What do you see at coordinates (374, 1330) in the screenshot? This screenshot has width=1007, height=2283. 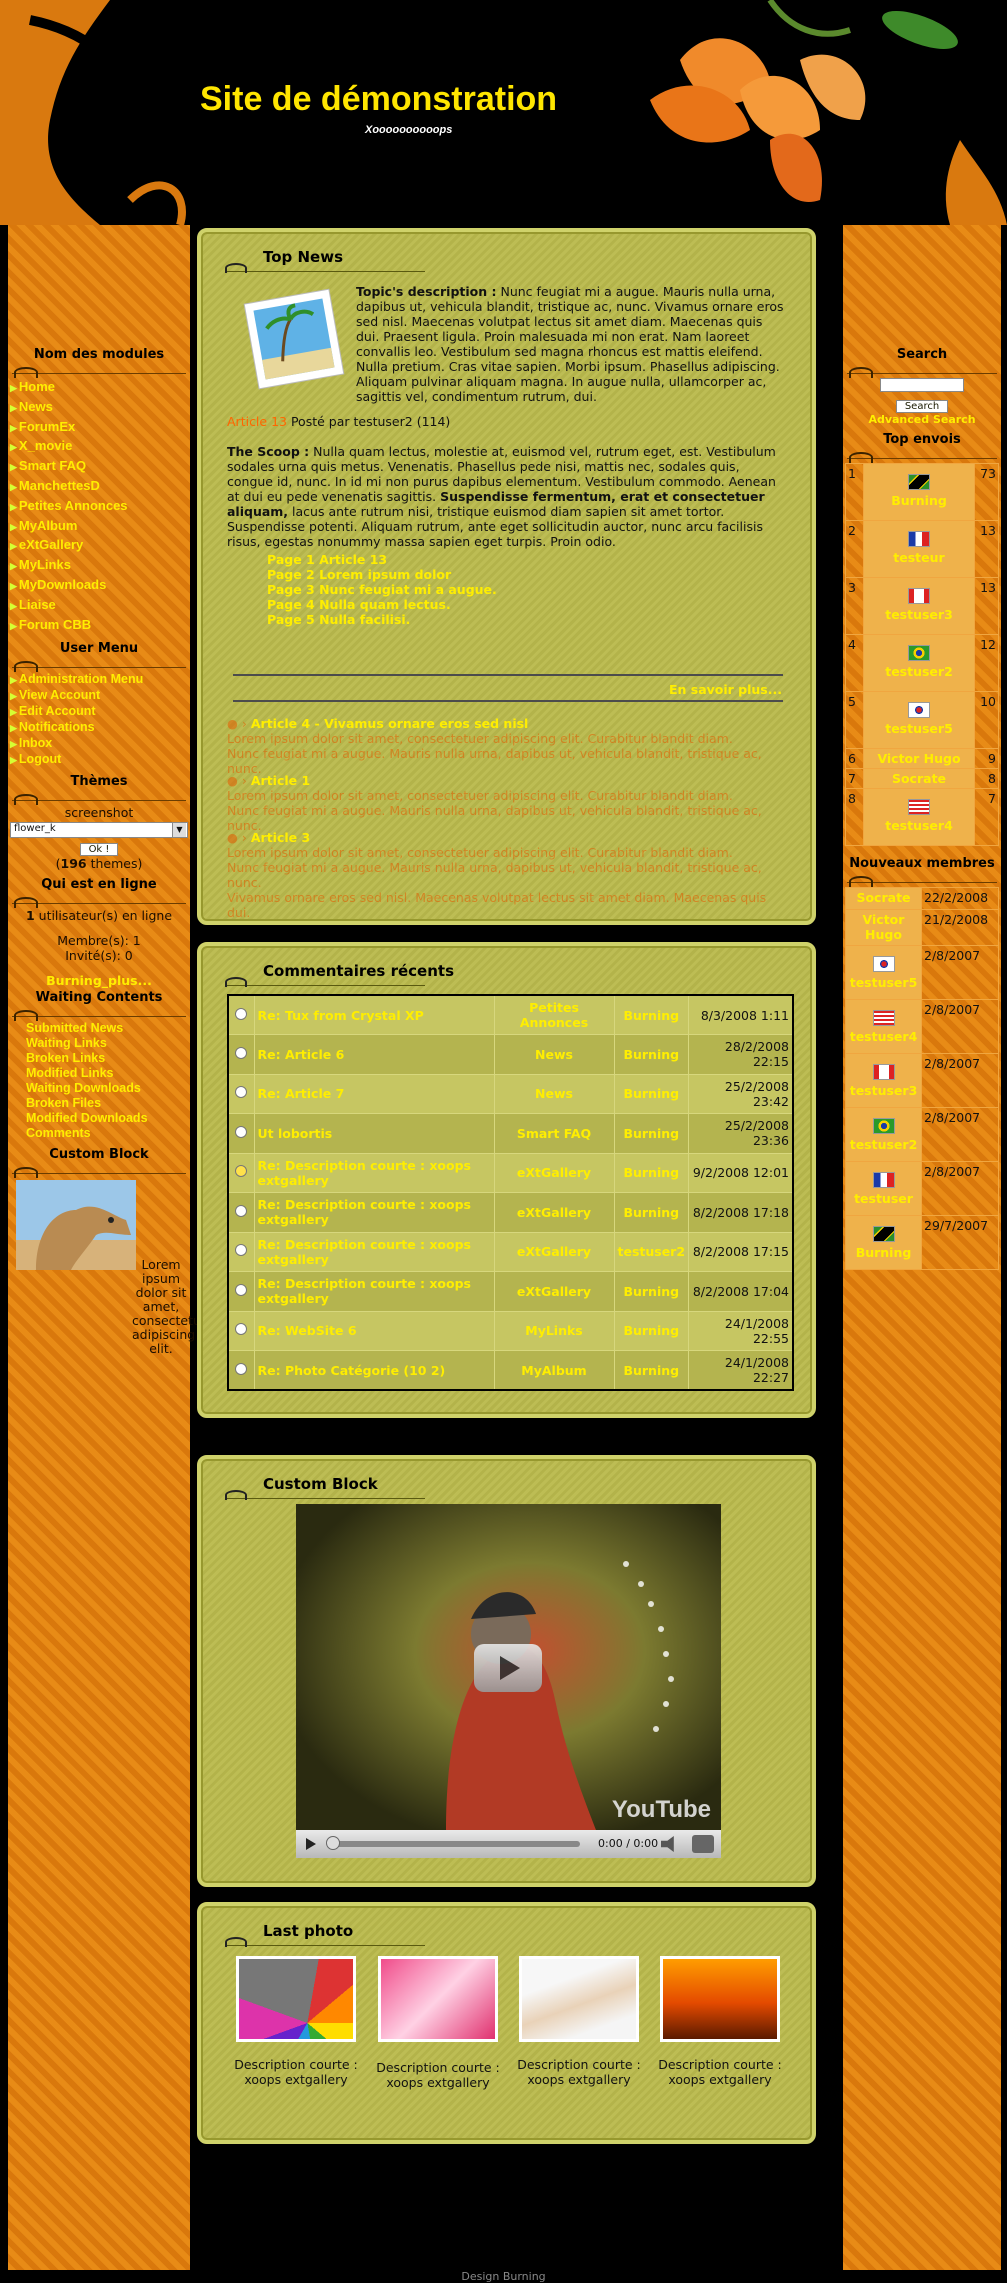 I see `comment-title: Re: WebSite 6` at bounding box center [374, 1330].